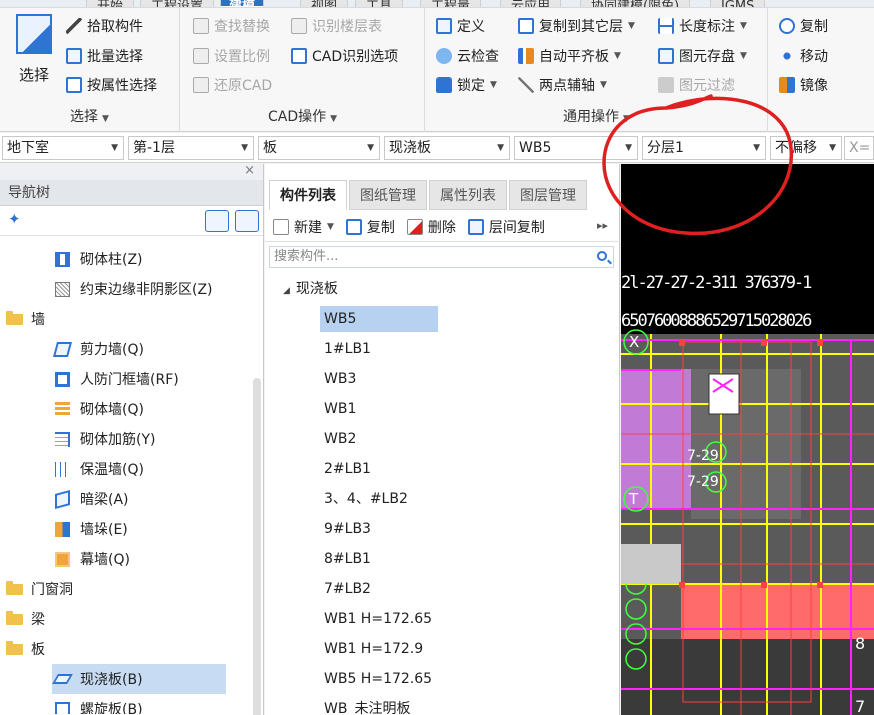  Describe the element at coordinates (336, 26) in the screenshot. I see `recognize-floor-table-button: 识别楼层表` at that location.